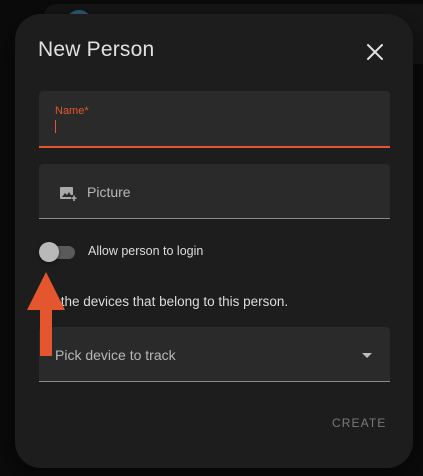 The image size is (423, 476). What do you see at coordinates (367, 355) in the screenshot?
I see `chevron-down-icon` at bounding box center [367, 355].